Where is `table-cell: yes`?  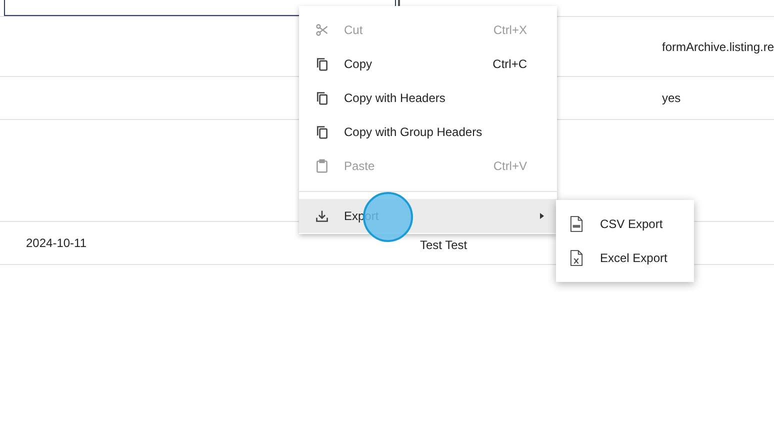
table-cell: yes is located at coordinates (671, 98).